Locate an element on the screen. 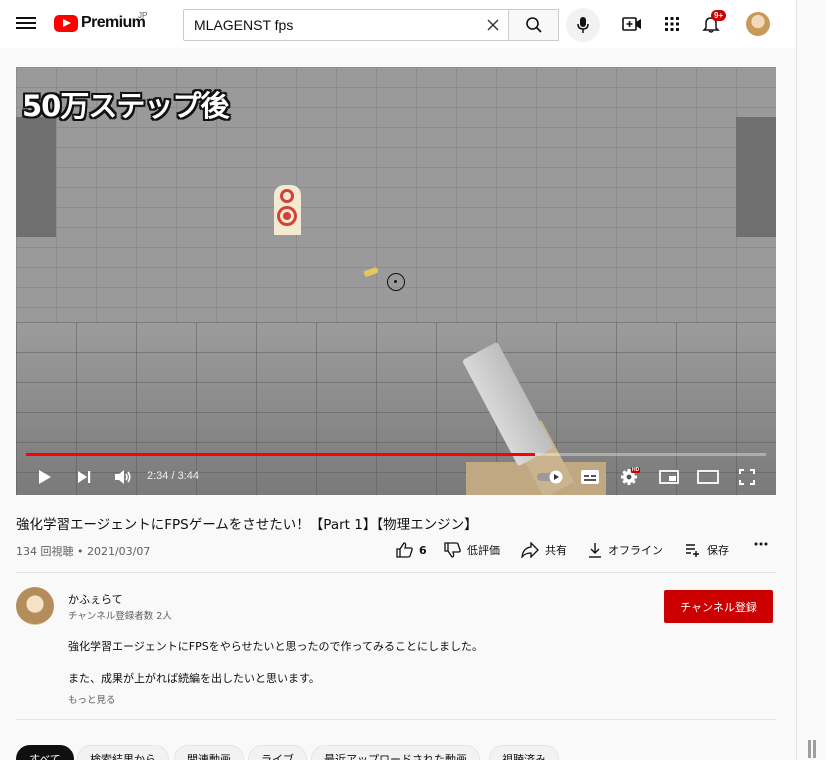  play-icon is located at coordinates (45, 477).